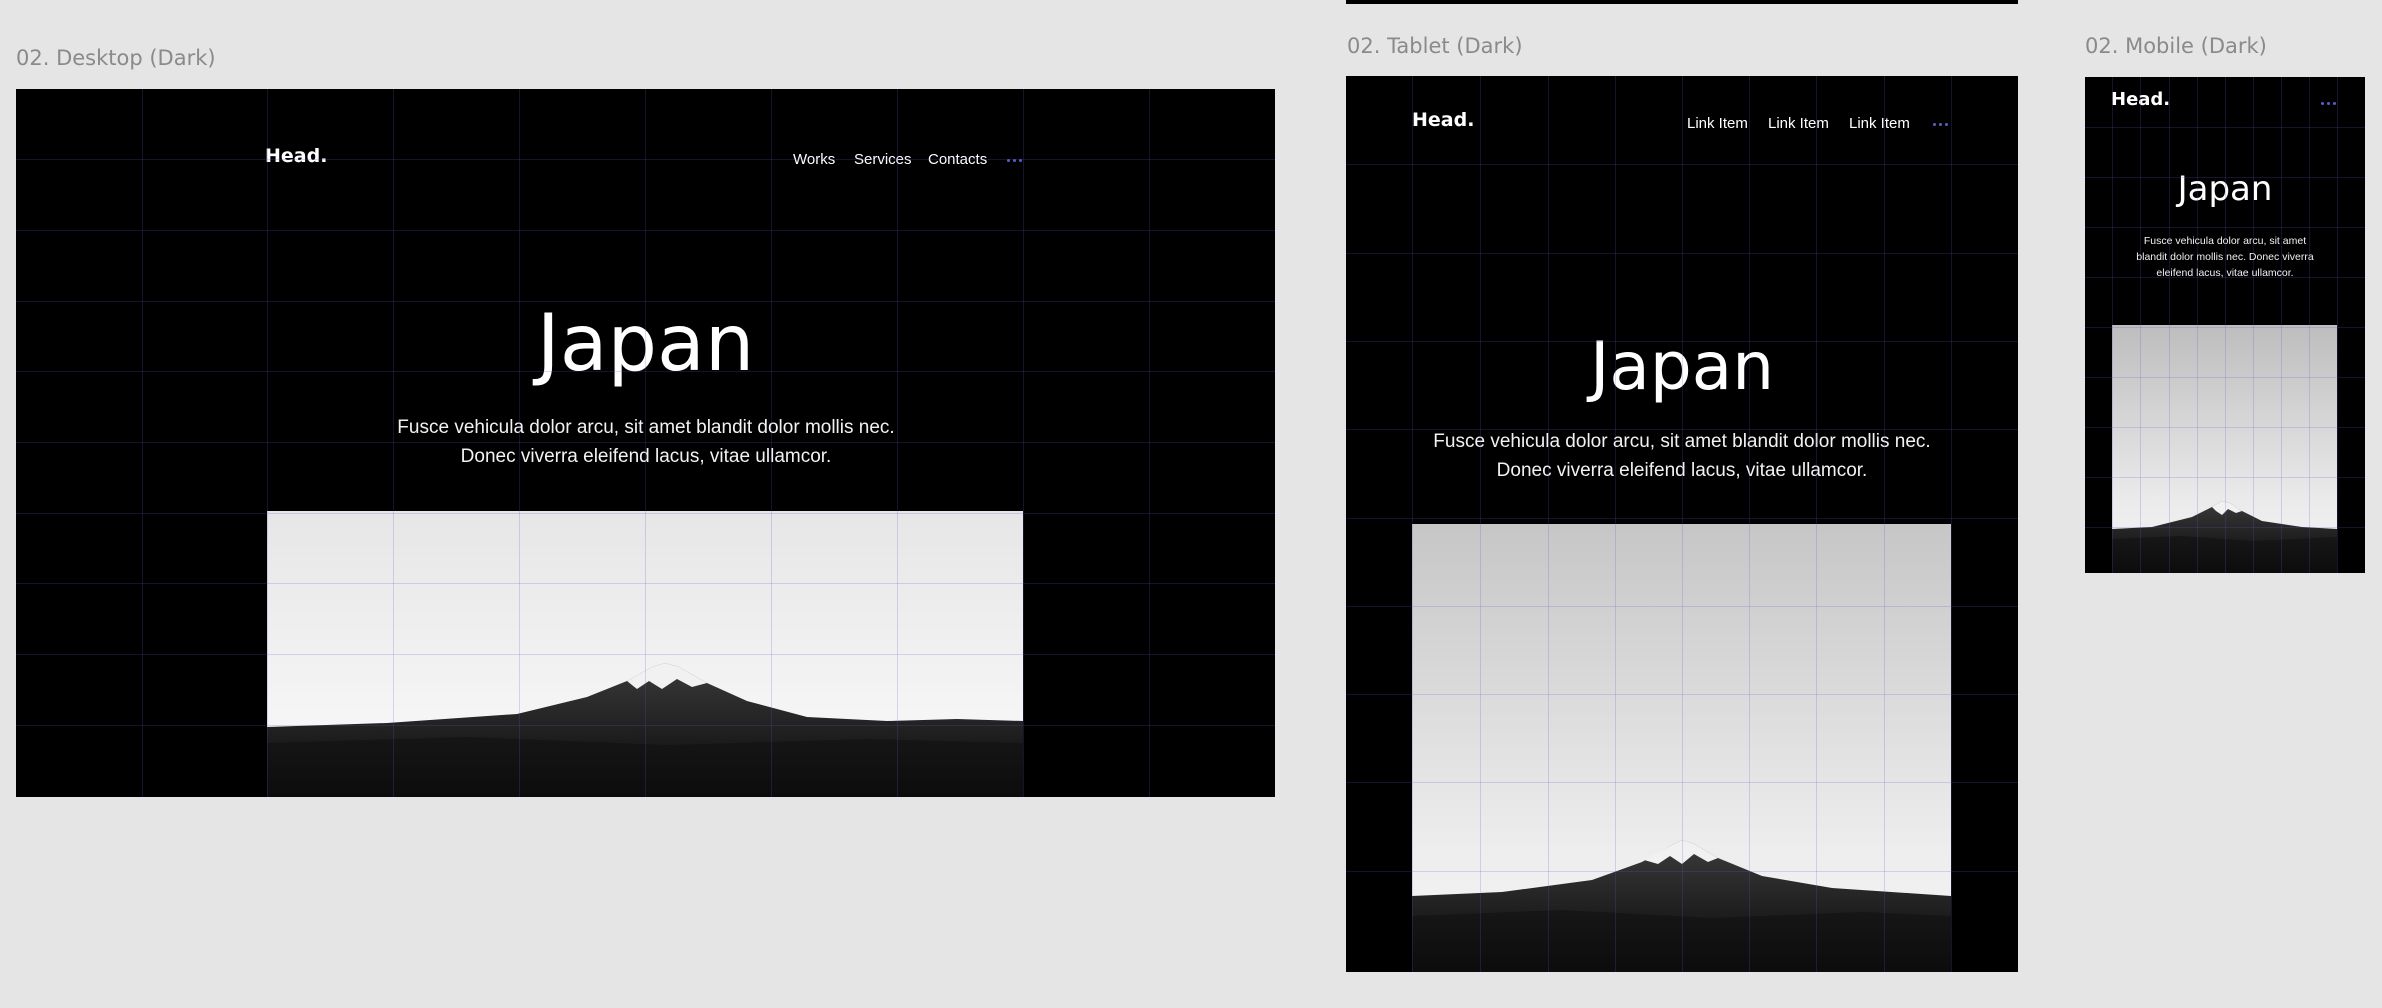  What do you see at coordinates (2176, 46) in the screenshot?
I see `frame-label-mobile: 02. Mobile (Dark)` at bounding box center [2176, 46].